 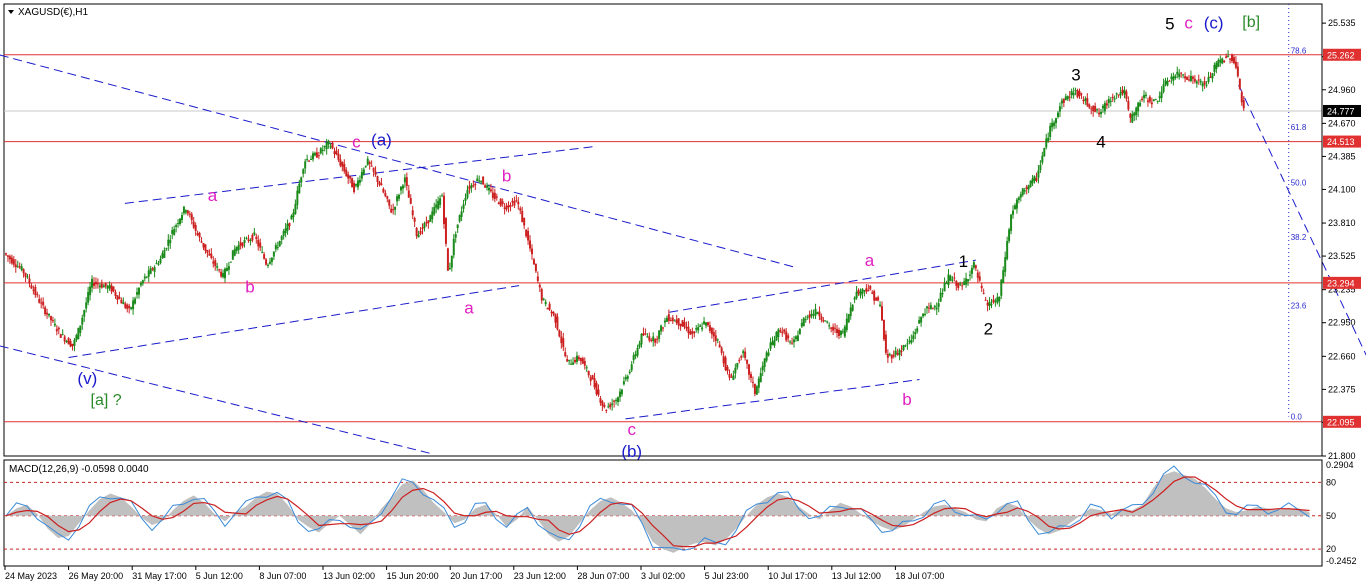 I want to click on time-tick-label: 15 Jun 20:00, so click(x=413, y=576).